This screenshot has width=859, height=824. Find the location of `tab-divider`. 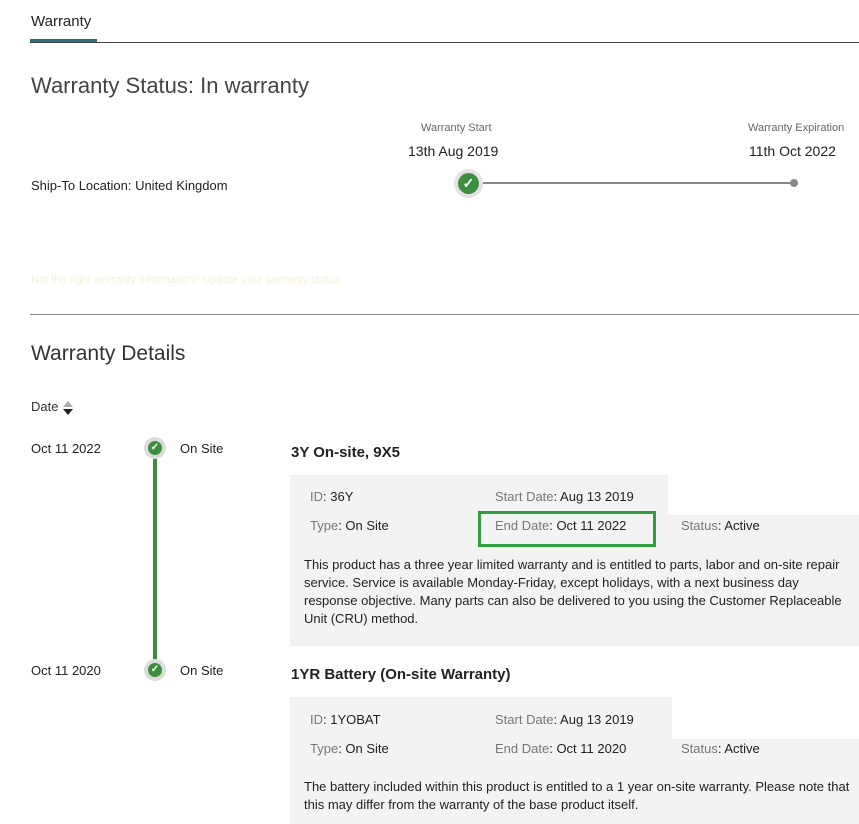

tab-divider is located at coordinates (444, 42).